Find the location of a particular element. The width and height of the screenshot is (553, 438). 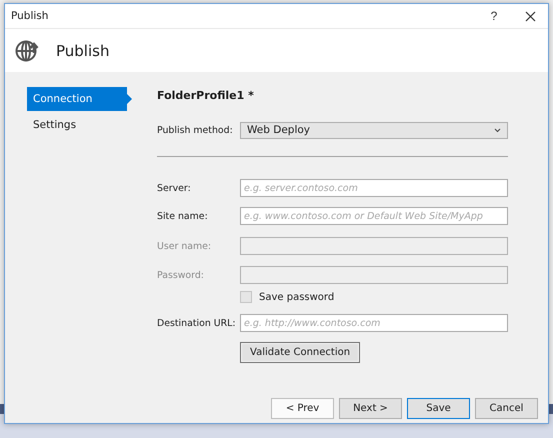

header-title: Publish is located at coordinates (83, 51).